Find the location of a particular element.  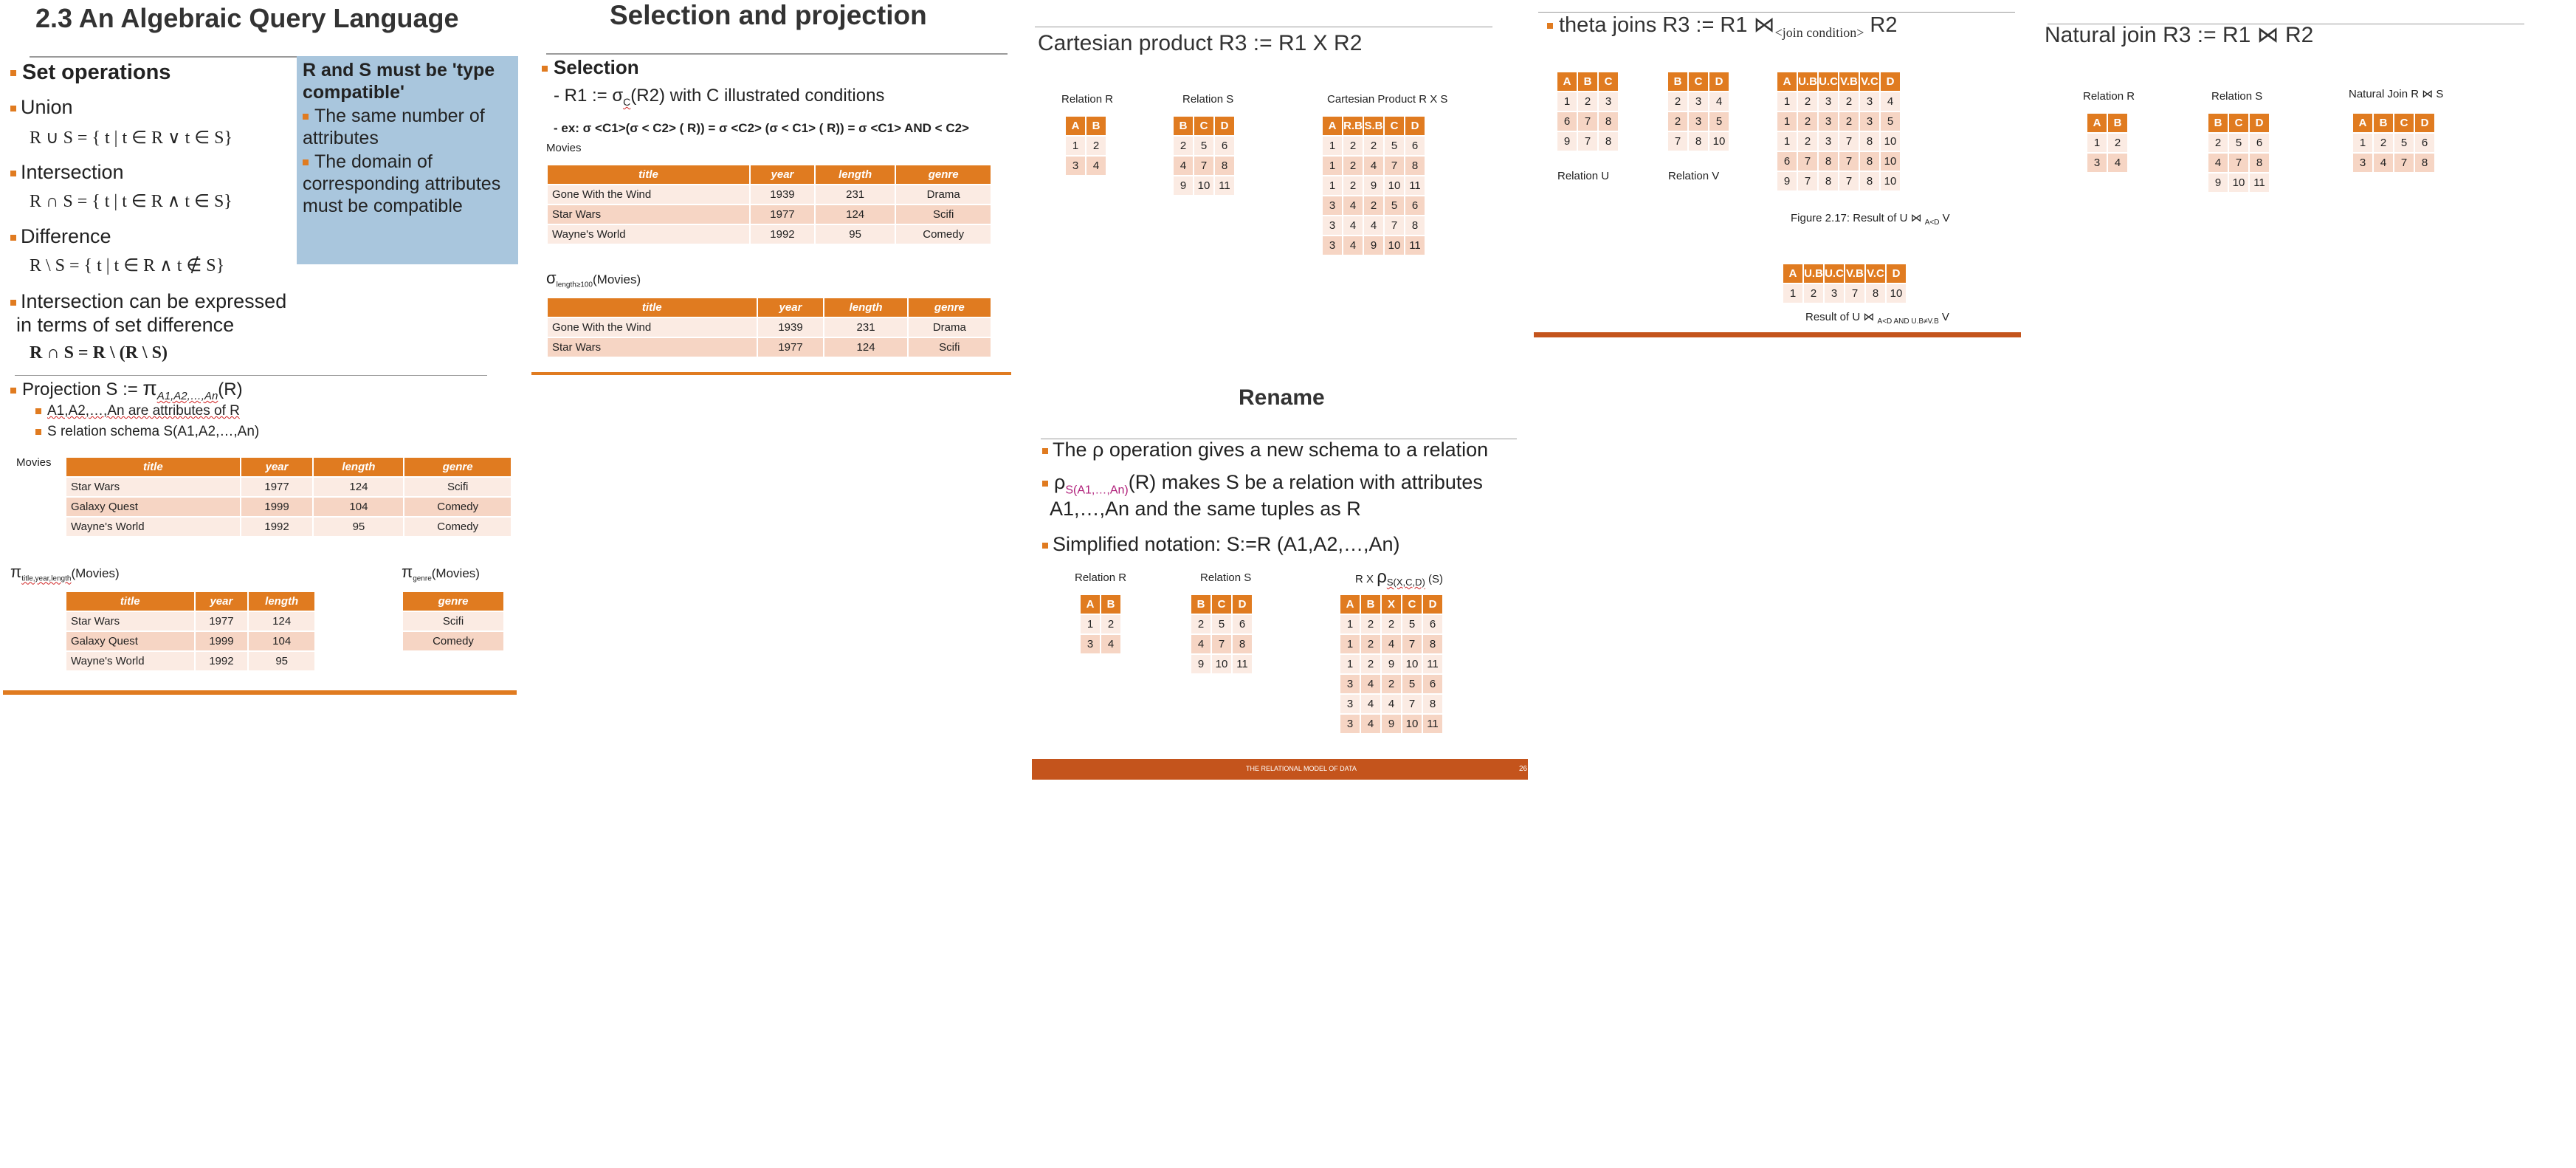

selection-result-label: σlength≥100(Movies) is located at coordinates (593, 279).